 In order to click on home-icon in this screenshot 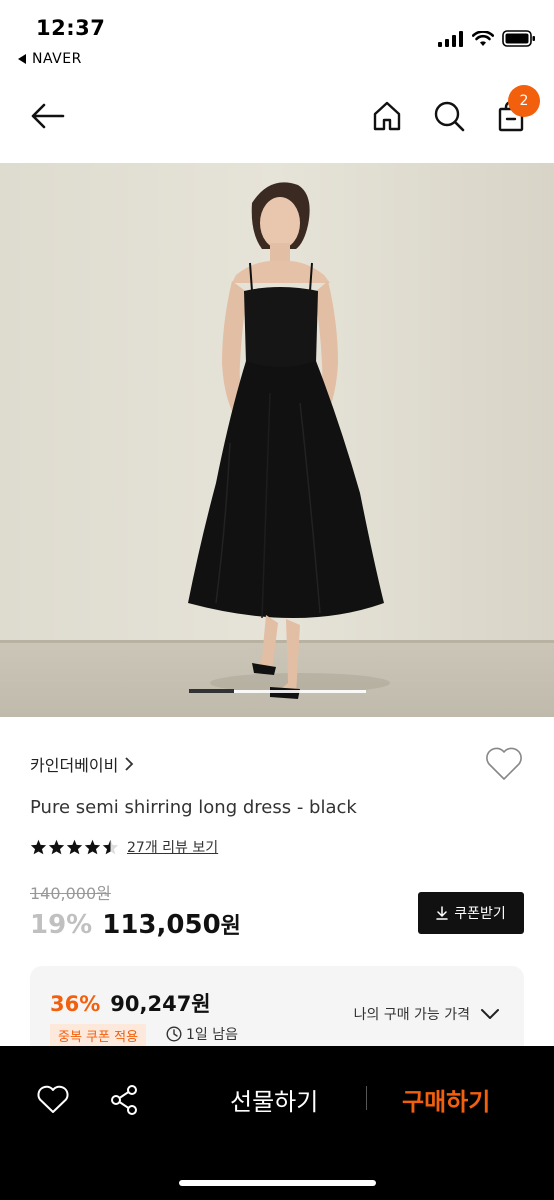, I will do `click(387, 116)`.